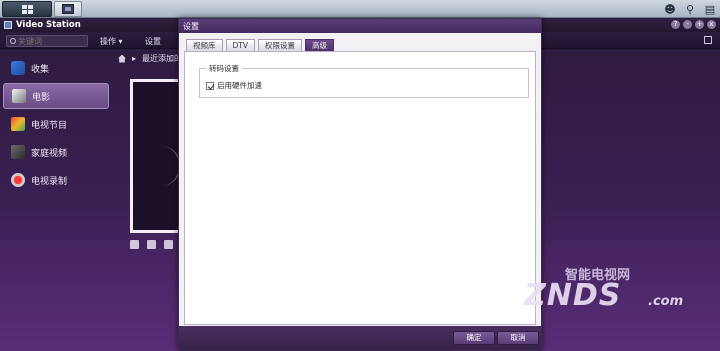 The image size is (720, 351). What do you see at coordinates (41, 97) in the screenshot?
I see `sidebar-item-label: 电影` at bounding box center [41, 97].